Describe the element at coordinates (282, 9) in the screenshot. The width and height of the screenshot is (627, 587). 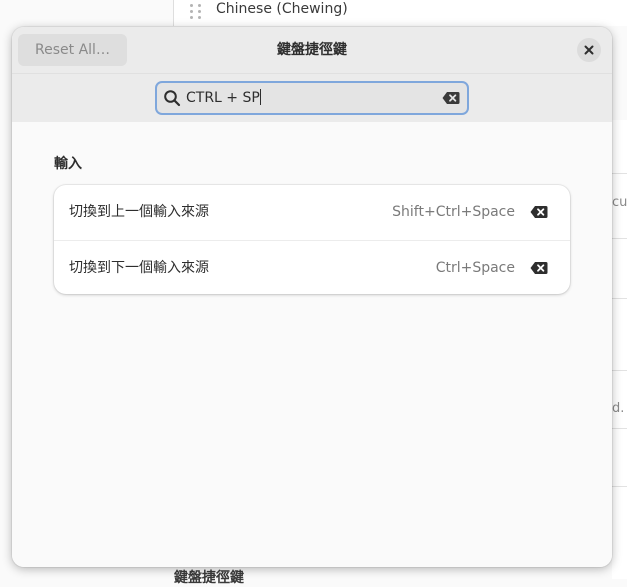
I see `bg-input-source-label: Chinese (Chewing)` at that location.